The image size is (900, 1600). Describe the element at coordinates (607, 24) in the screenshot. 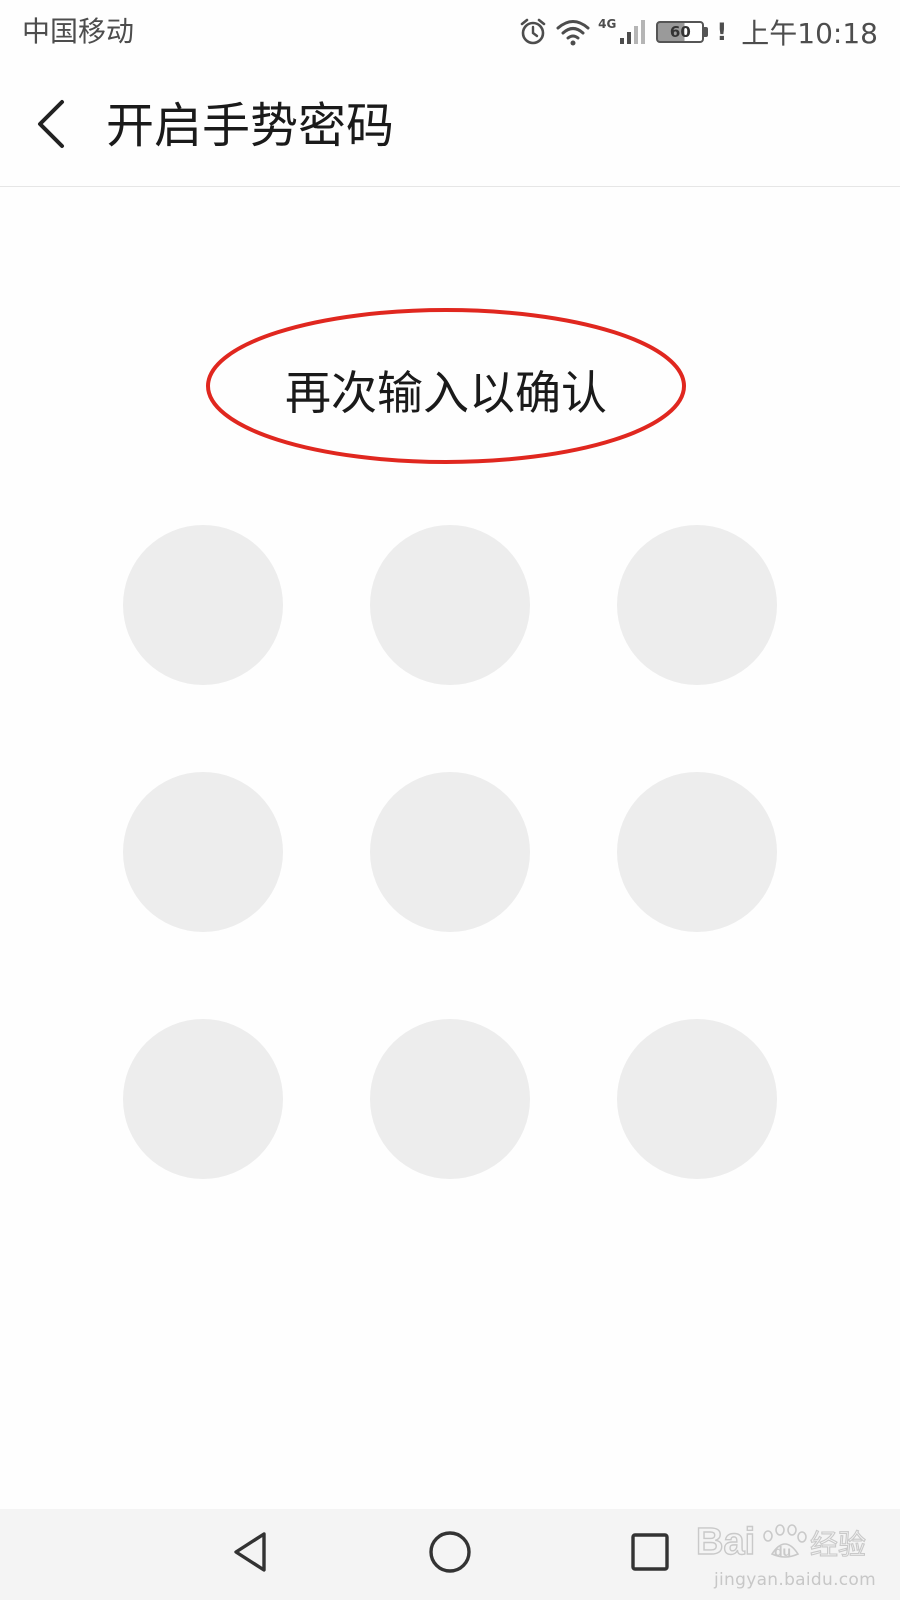

I see `network-type-label: 4G` at that location.